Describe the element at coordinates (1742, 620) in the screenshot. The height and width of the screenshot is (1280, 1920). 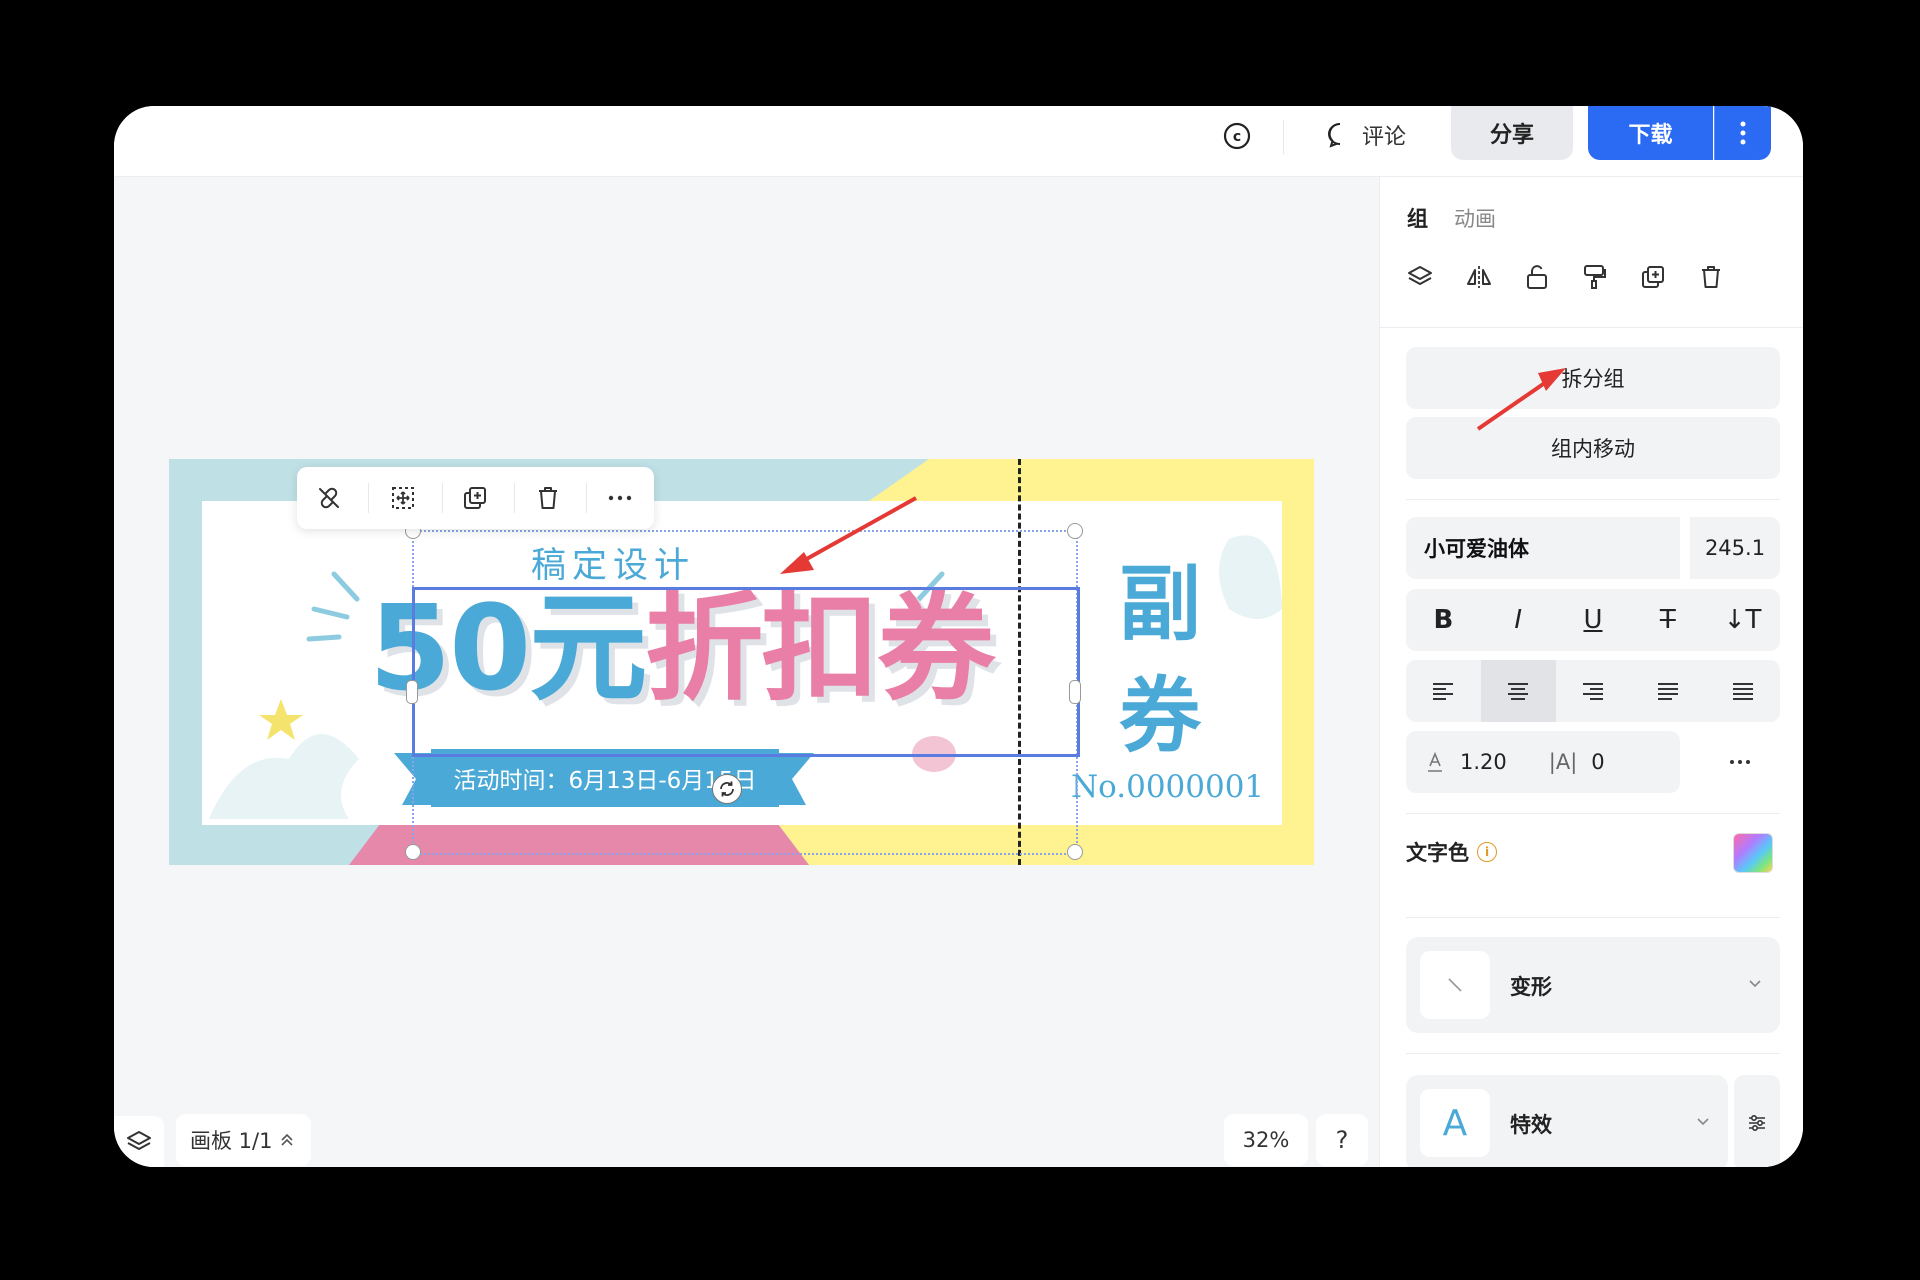
I see `vertical-text-button: ↓T` at that location.